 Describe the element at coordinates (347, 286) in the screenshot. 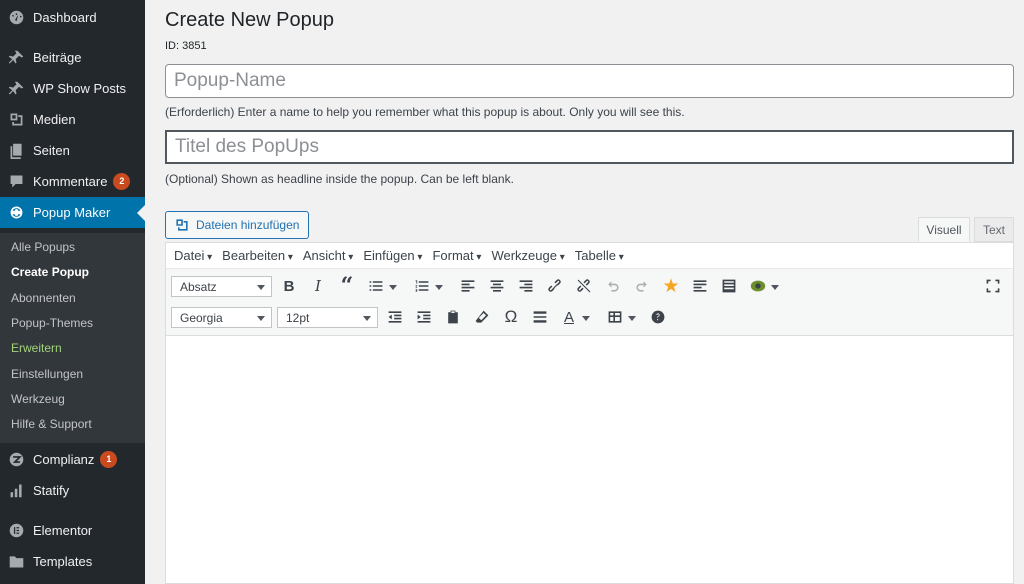

I see `blockquote-icon: “` at that location.